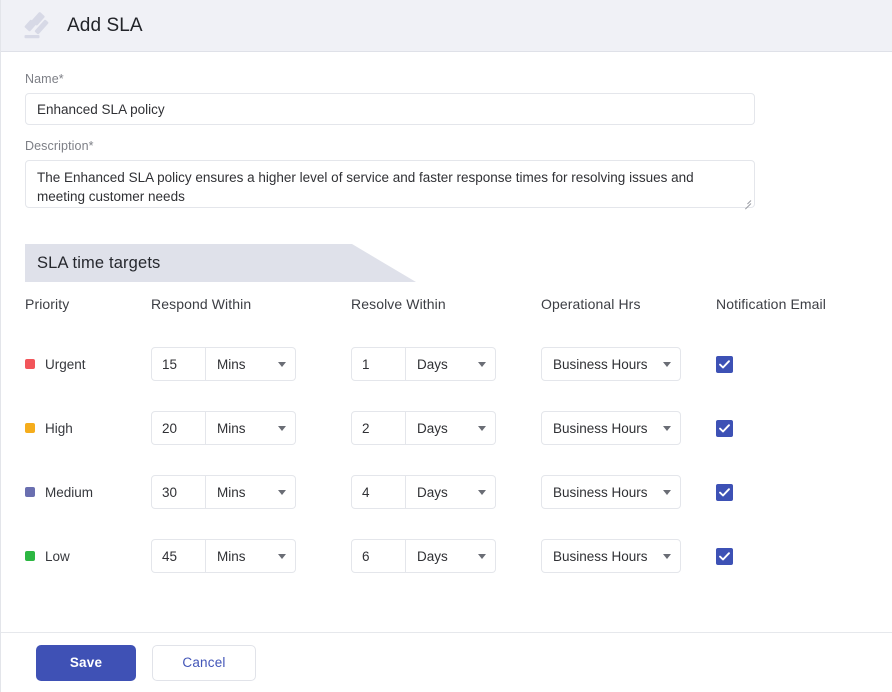 The width and height of the screenshot is (892, 692). Describe the element at coordinates (44, 79) in the screenshot. I see `name-label: Name*` at that location.